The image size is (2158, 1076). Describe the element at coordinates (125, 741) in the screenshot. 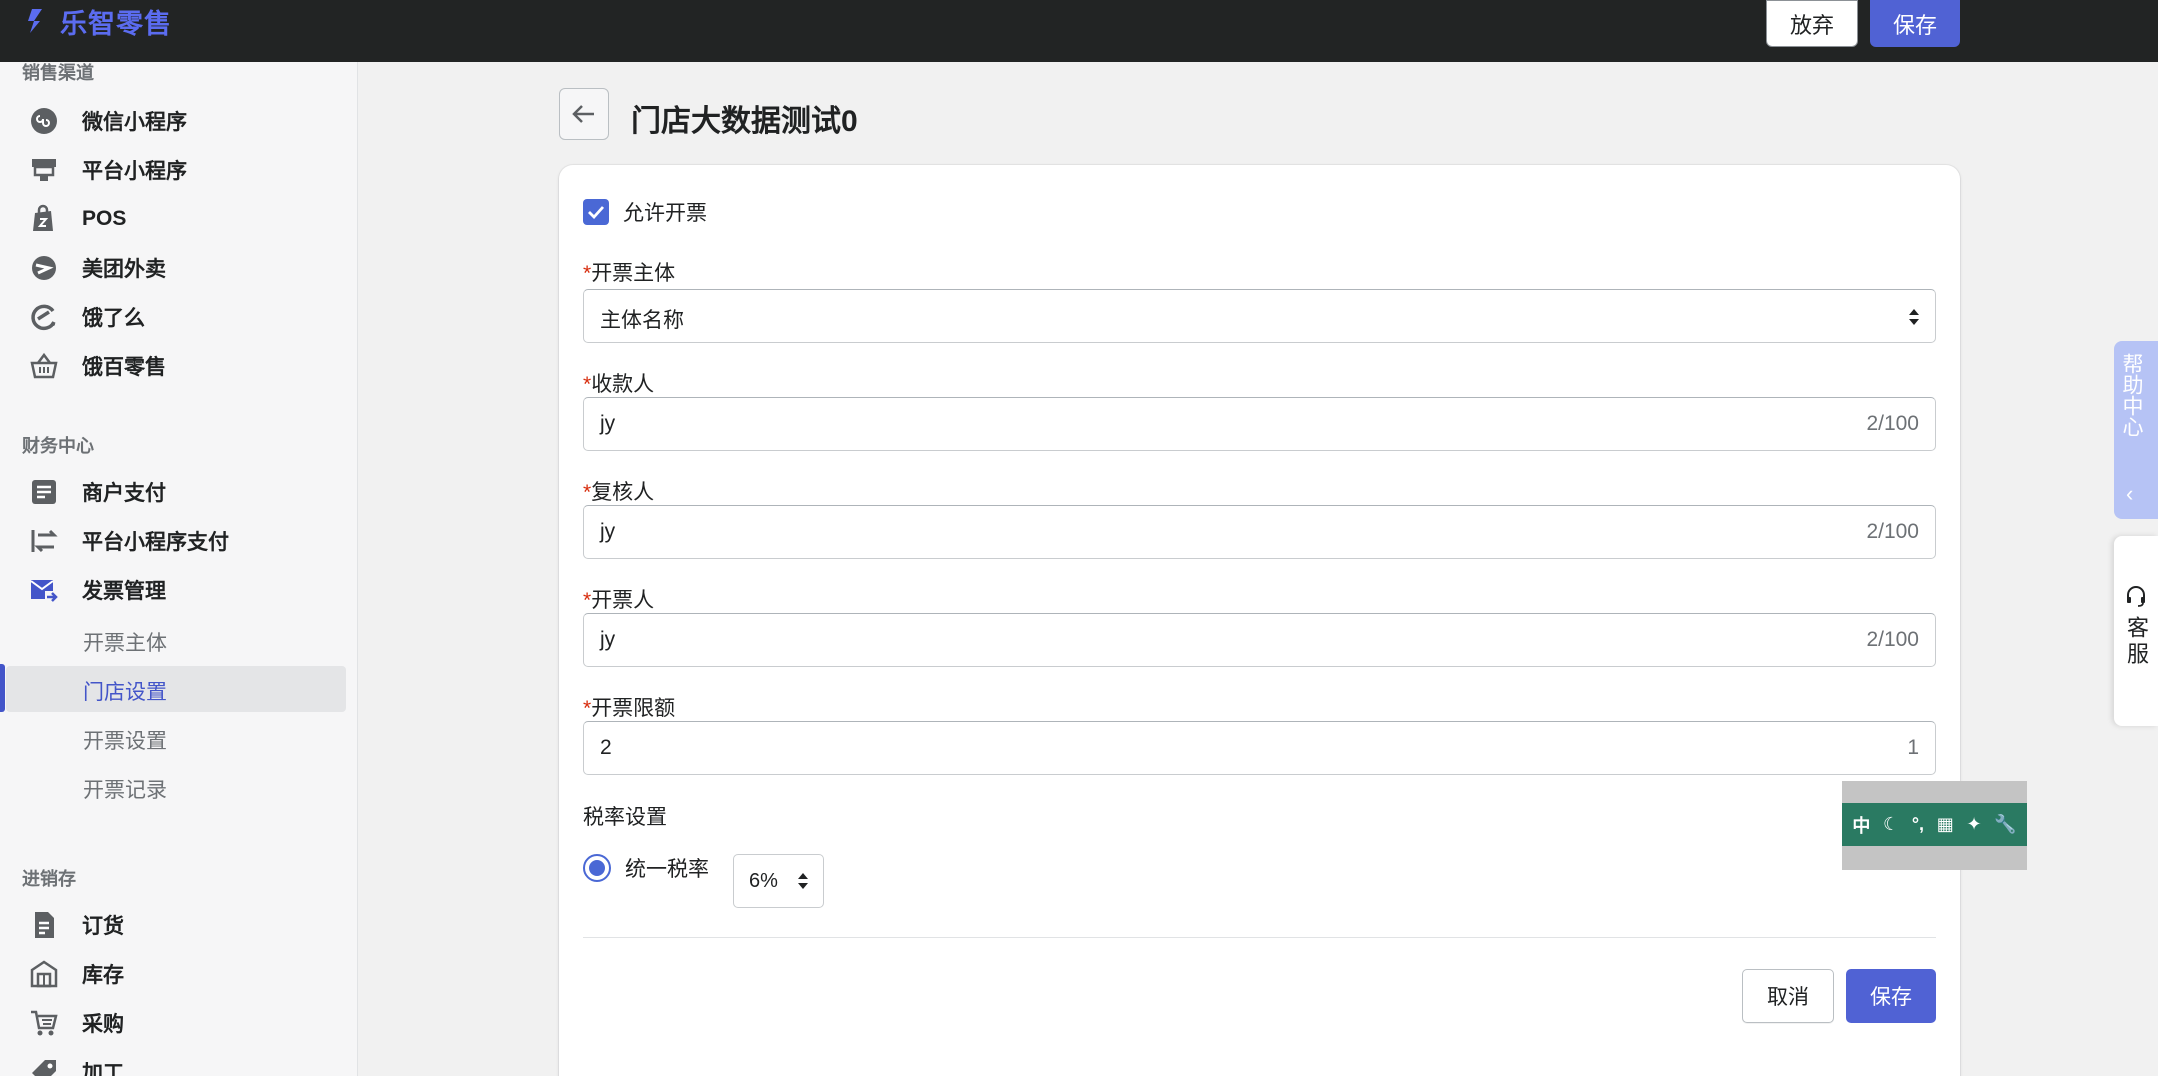

I see `sidebar-subitem-label: 开票设置` at that location.